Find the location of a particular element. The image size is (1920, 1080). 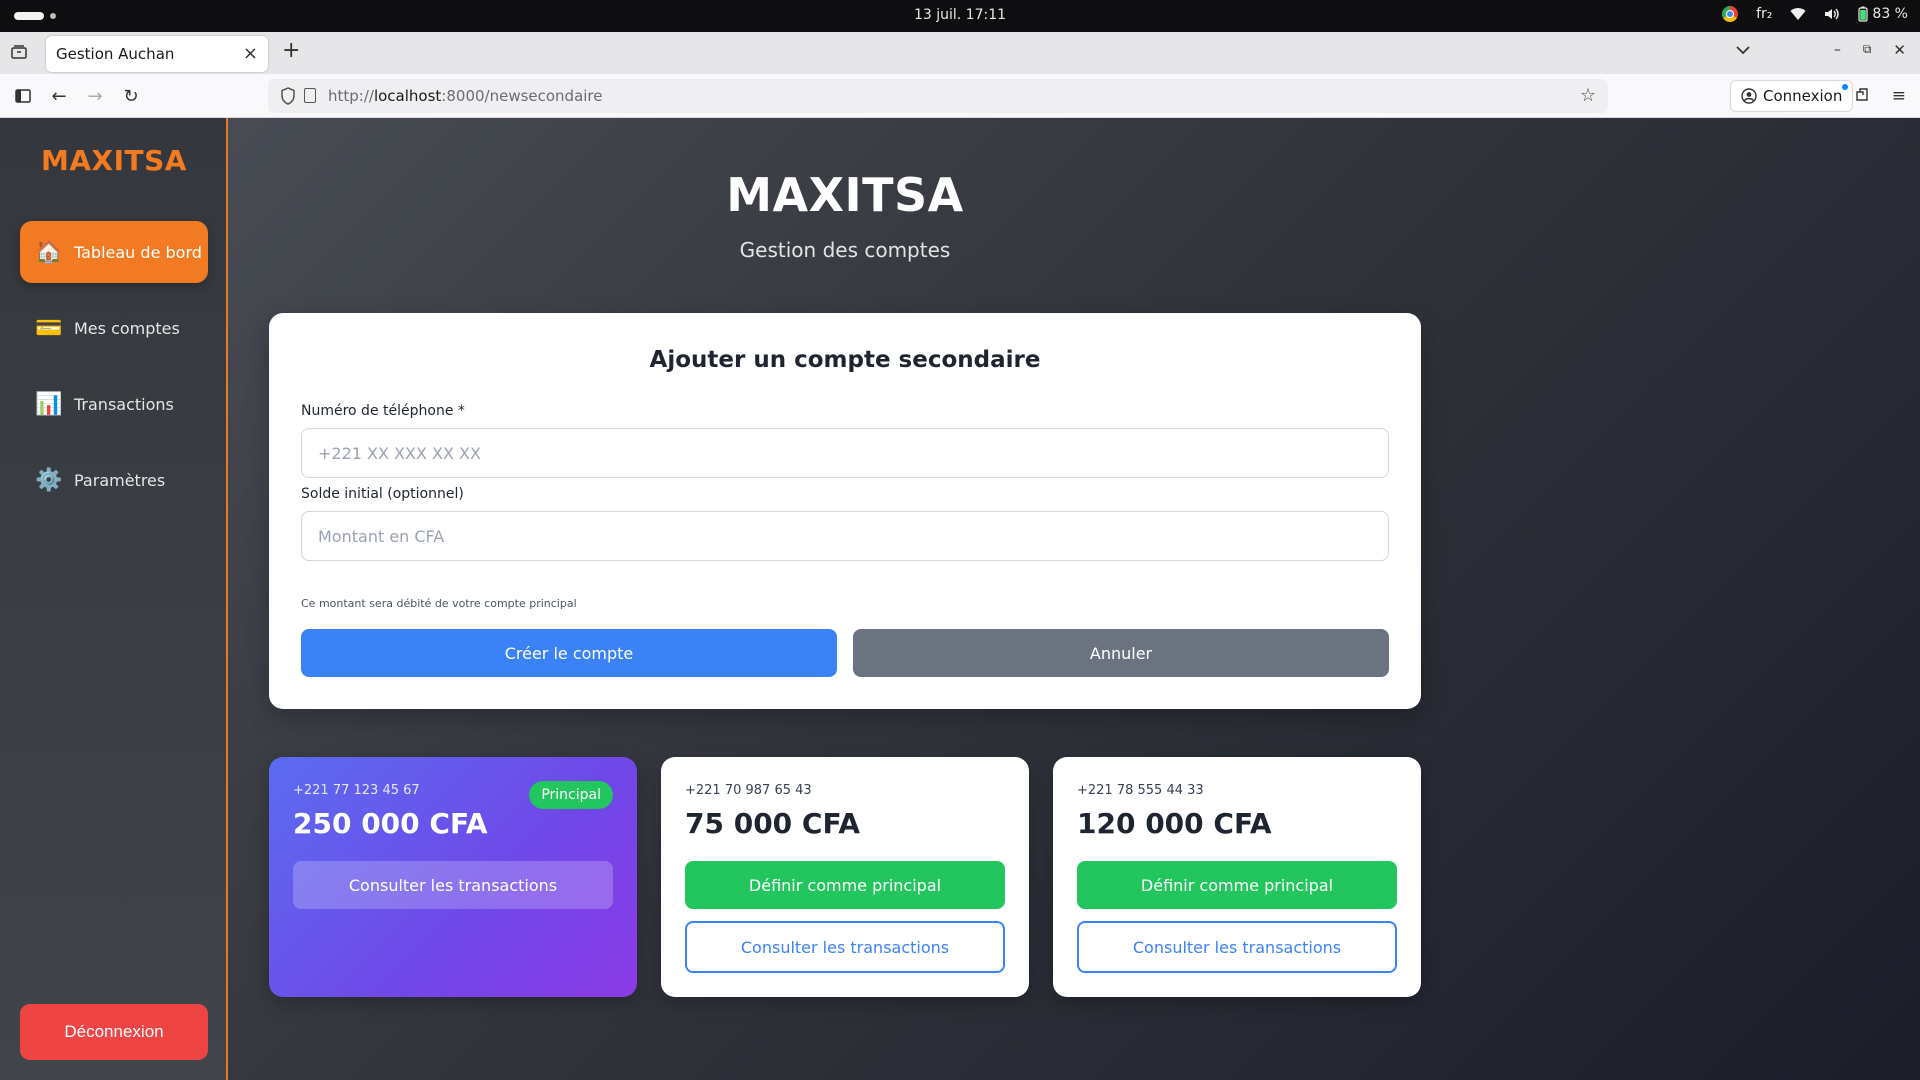

phone-label: Numéro de téléphone * is located at coordinates (383, 411).